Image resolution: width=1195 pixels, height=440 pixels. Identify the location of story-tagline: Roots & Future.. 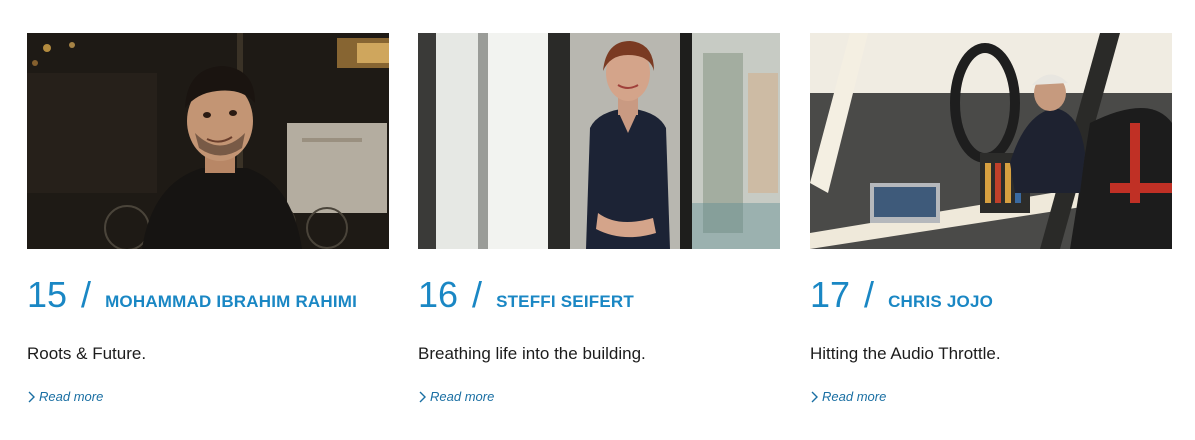
(87, 353).